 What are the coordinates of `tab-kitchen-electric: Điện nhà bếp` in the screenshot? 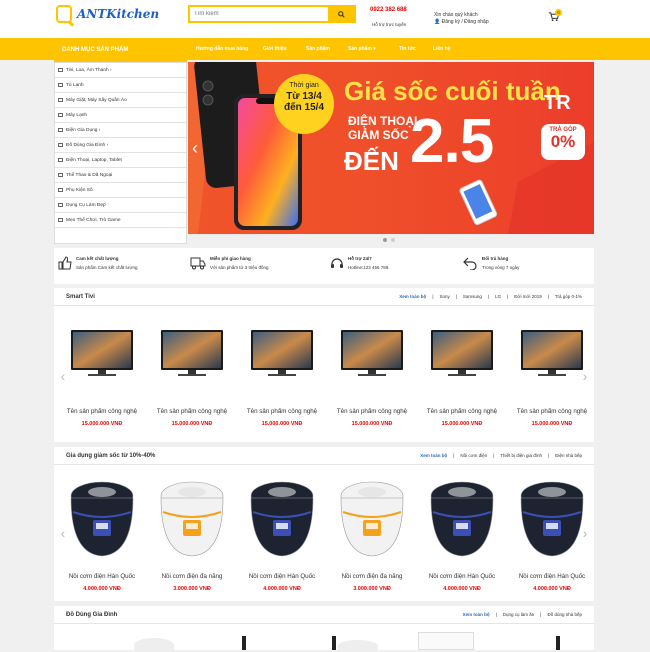 It's located at (568, 455).